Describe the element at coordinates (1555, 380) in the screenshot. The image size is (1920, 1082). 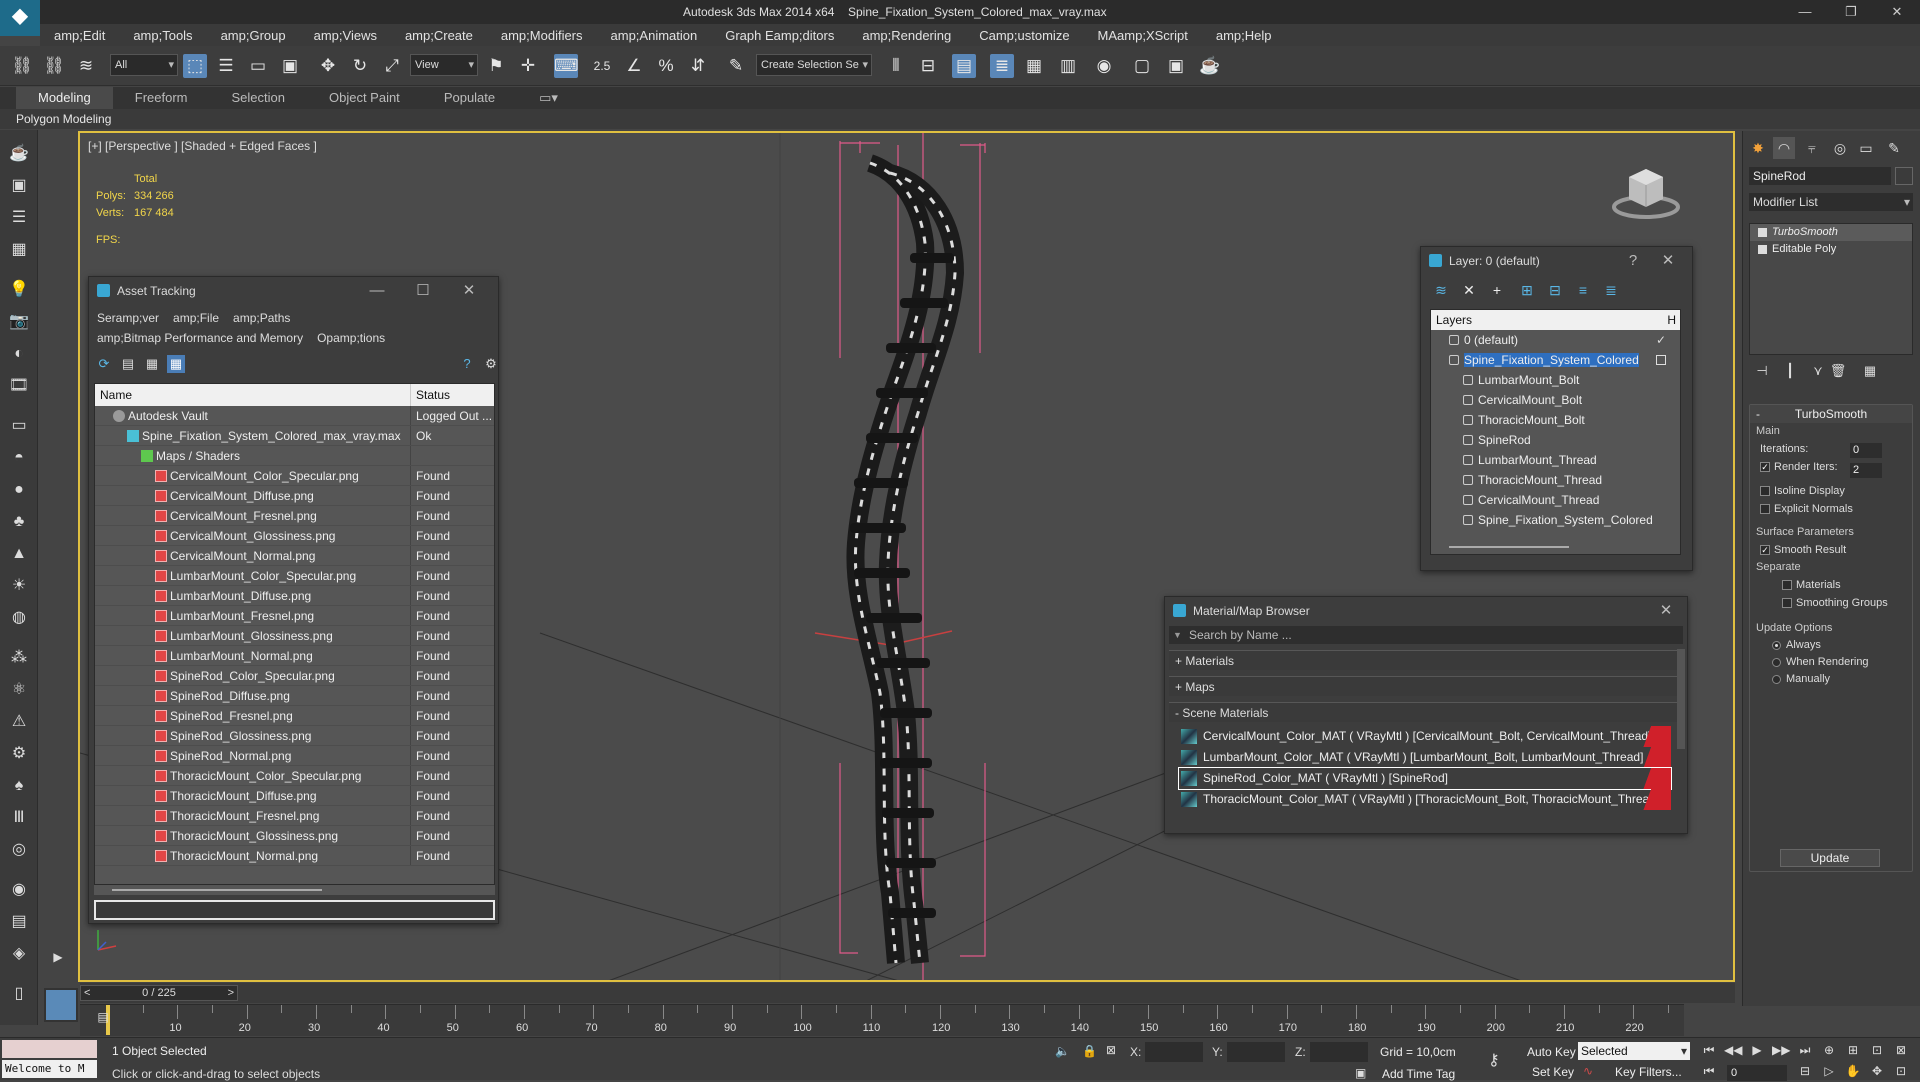
I see `layer-row: LumbarMount_Bolt` at that location.